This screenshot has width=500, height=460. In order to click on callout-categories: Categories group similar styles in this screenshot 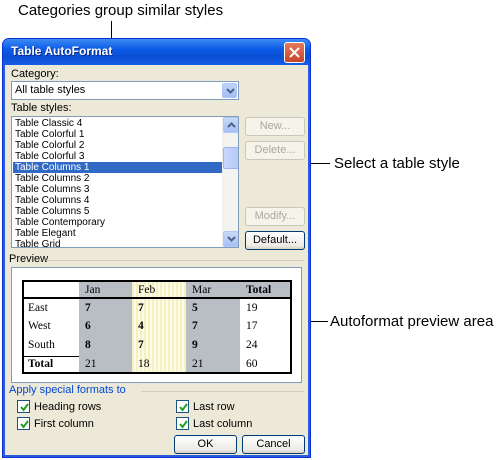, I will do `click(121, 10)`.